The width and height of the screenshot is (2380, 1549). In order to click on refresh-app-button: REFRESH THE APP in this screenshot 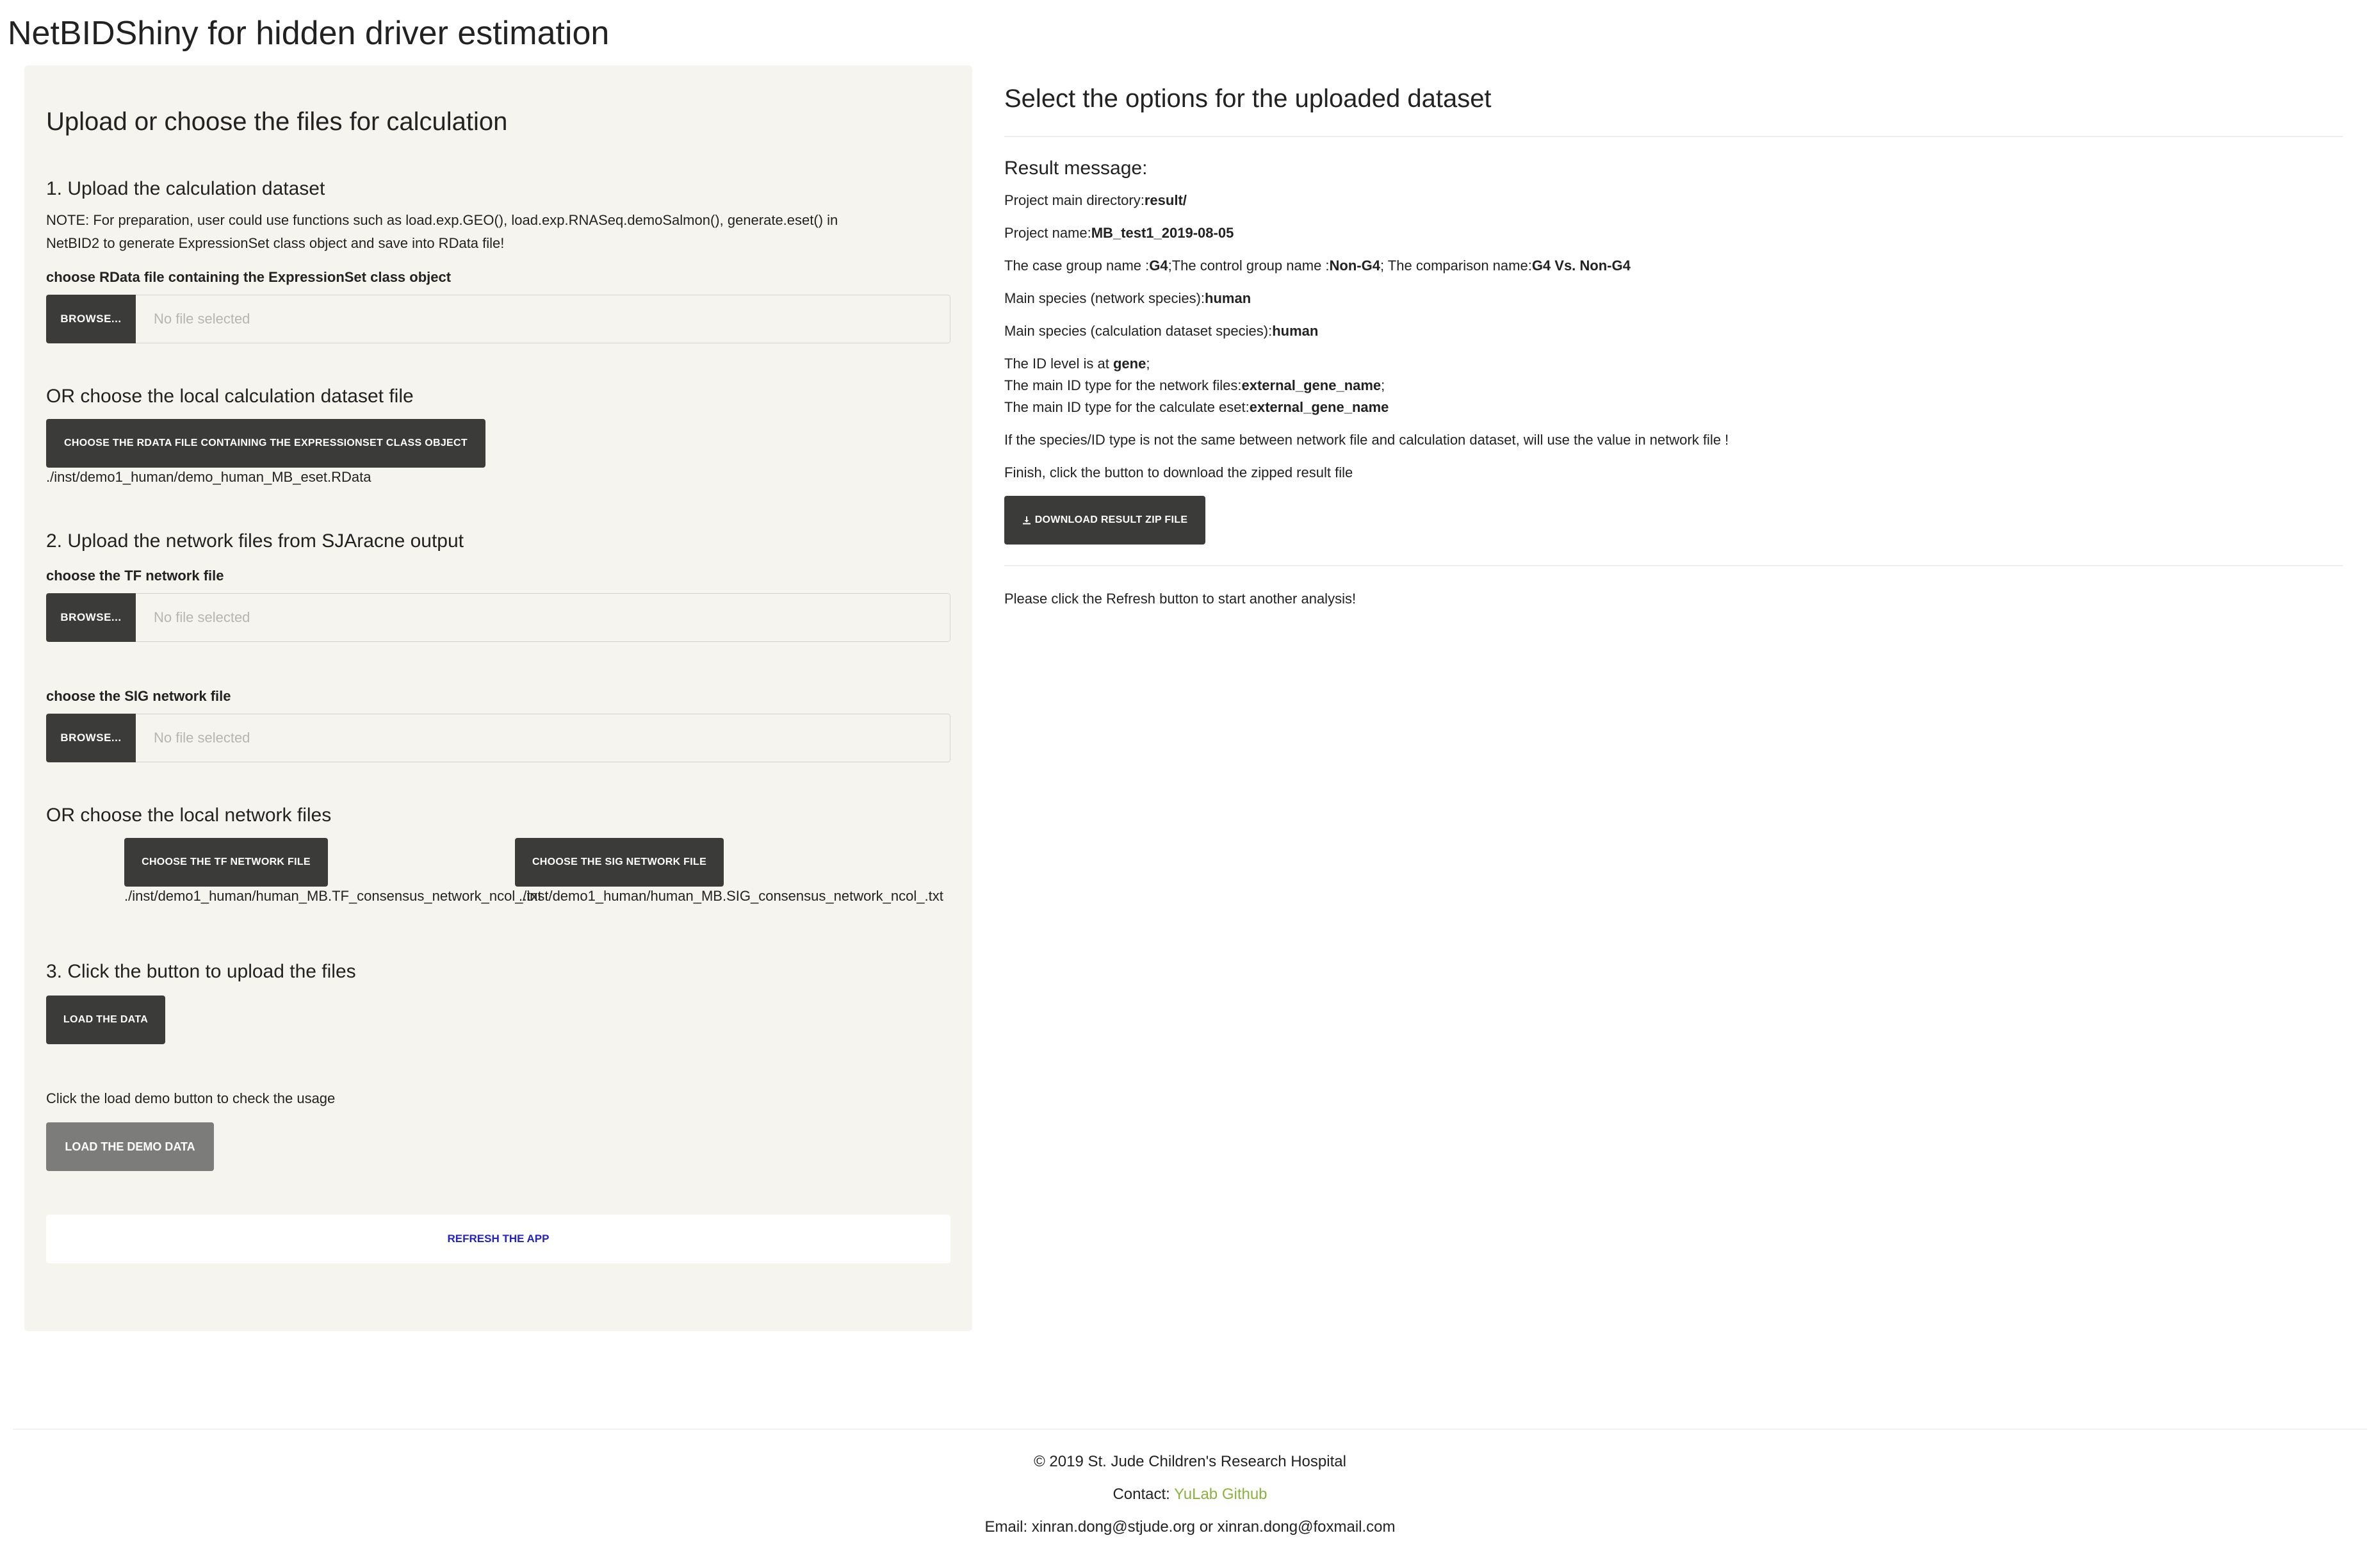, I will do `click(498, 1239)`.